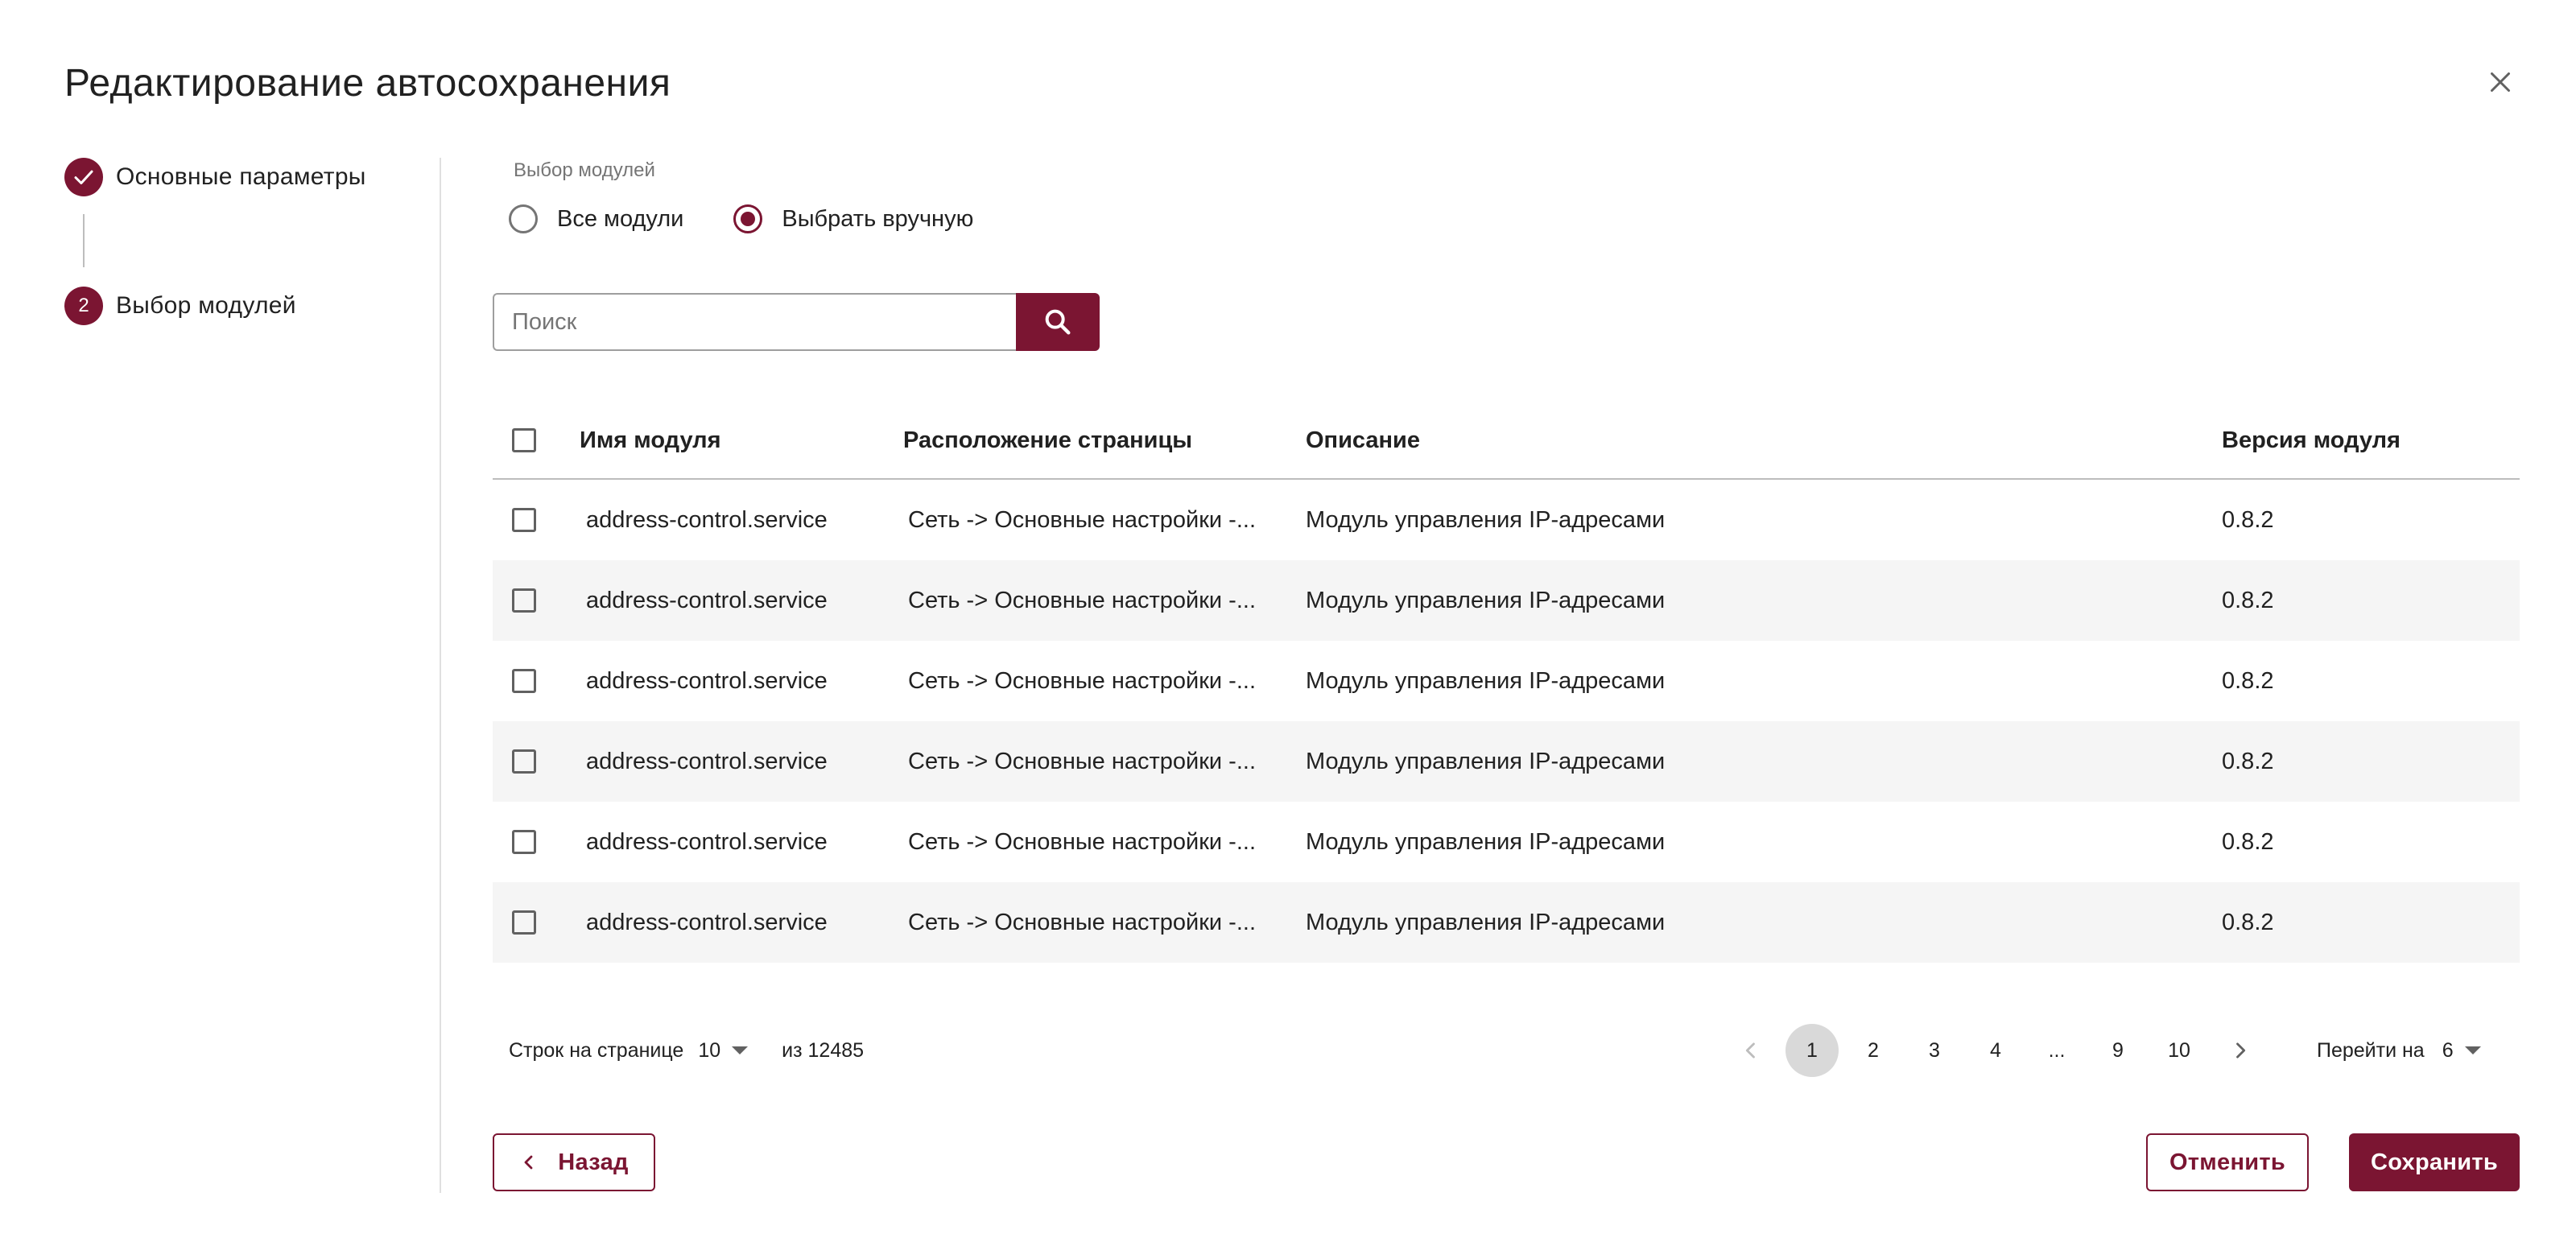  I want to click on select-all-checkbox, so click(524, 440).